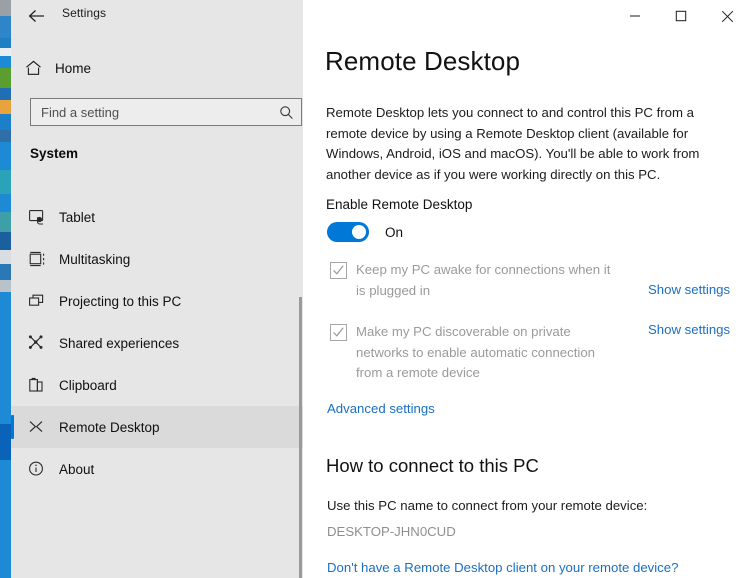 The width and height of the screenshot is (750, 578). What do you see at coordinates (689, 289) in the screenshot?
I see `show-settings-link-keep-pc-awake: Show settings` at bounding box center [689, 289].